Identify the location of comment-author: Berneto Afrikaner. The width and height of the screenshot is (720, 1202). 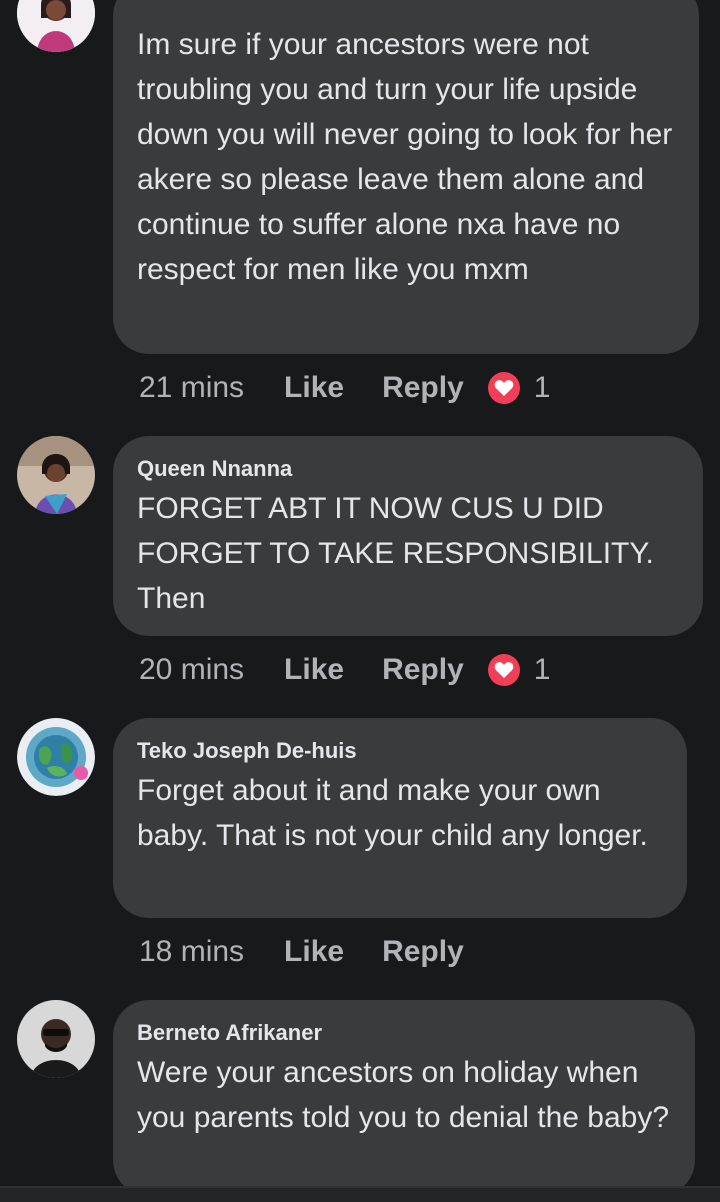
(404, 1033).